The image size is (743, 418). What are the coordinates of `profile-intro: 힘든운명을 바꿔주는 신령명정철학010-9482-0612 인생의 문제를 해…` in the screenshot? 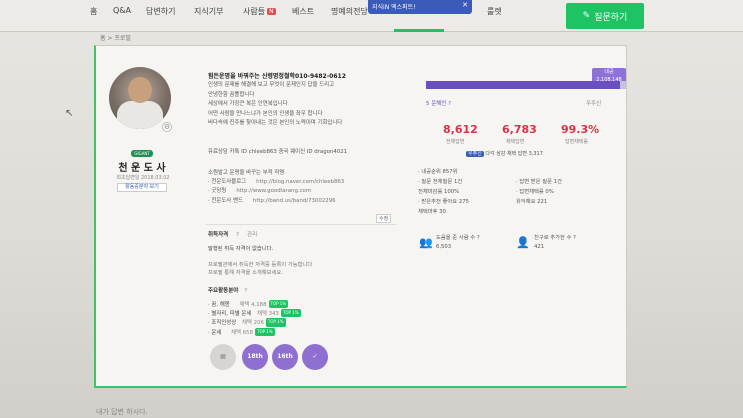 It's located at (308, 100).